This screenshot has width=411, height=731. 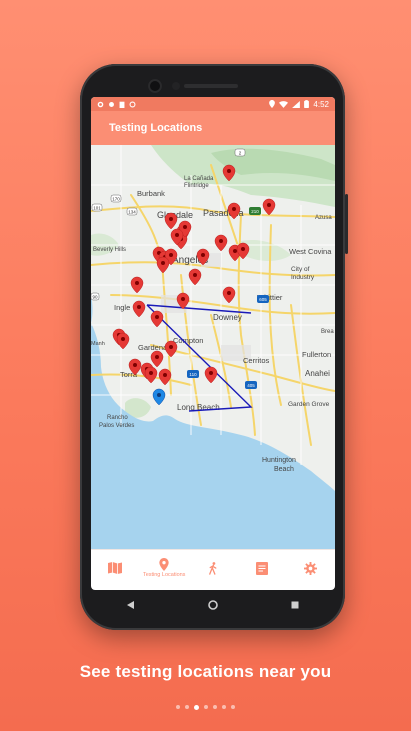 I want to click on app-bar: Testing Locations, so click(x=213, y=128).